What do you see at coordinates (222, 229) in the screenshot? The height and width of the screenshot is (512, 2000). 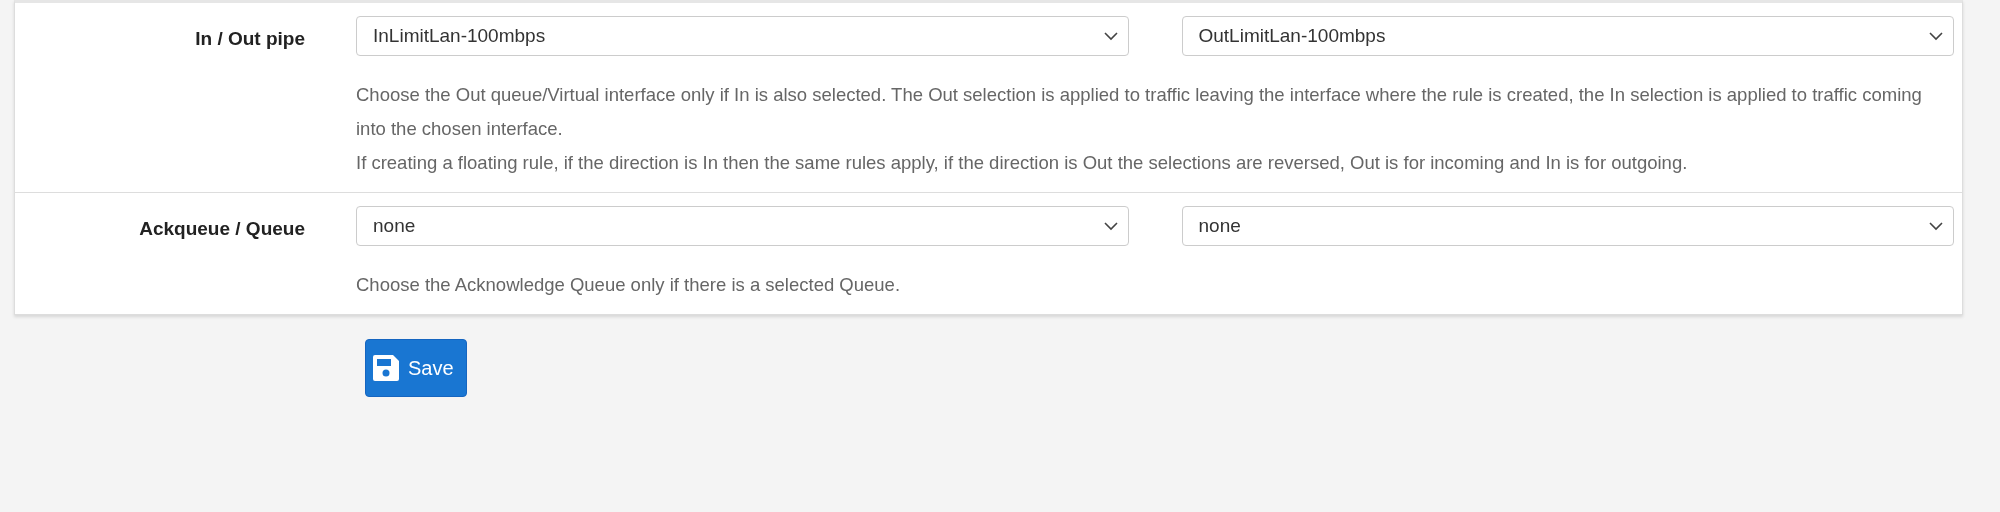 I see `field-label: Ackqueue / Queue` at bounding box center [222, 229].